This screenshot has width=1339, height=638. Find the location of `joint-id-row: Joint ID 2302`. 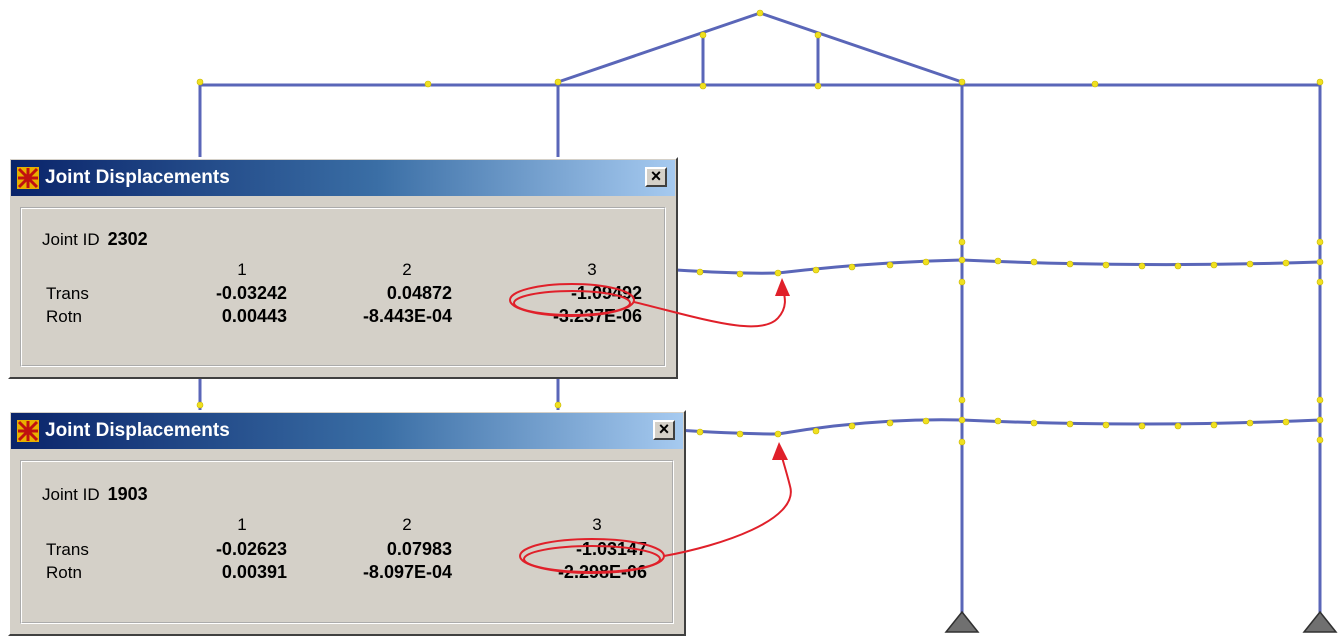

joint-id-row: Joint ID 2302 is located at coordinates (95, 239).